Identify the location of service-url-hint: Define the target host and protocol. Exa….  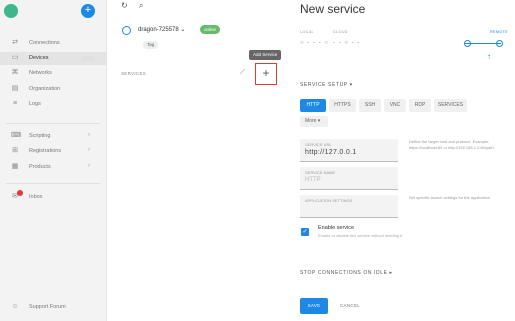
(451, 144).